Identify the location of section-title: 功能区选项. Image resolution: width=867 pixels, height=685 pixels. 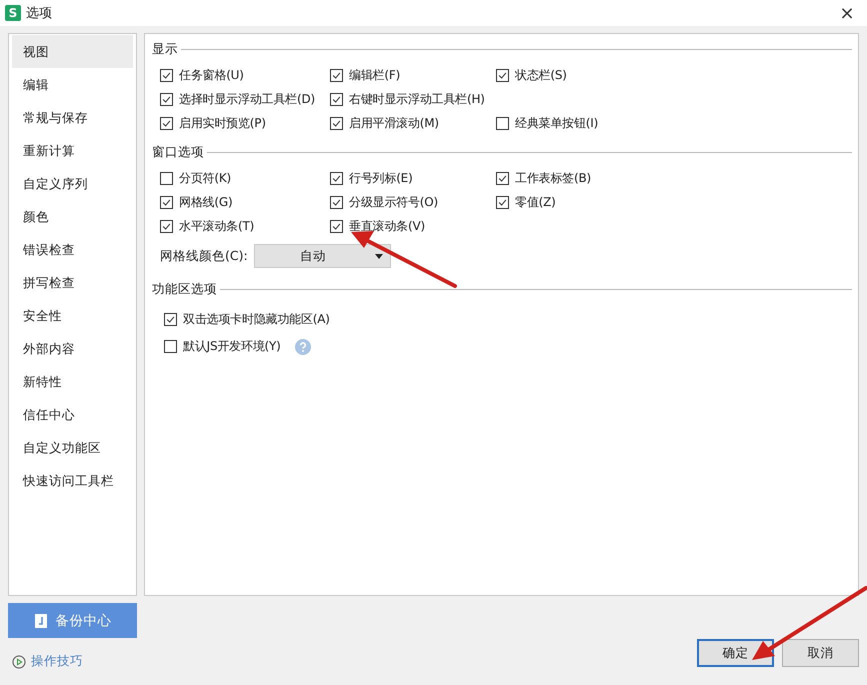
(184, 289).